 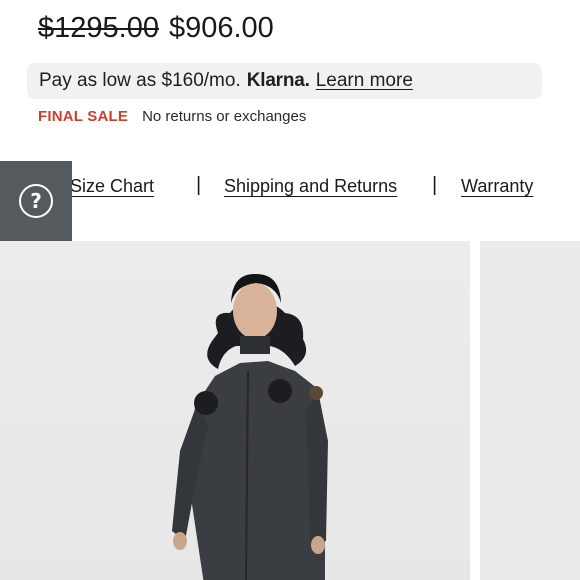 I want to click on klarna-installment-text: Pay as low as $160/mo., so click(x=140, y=80).